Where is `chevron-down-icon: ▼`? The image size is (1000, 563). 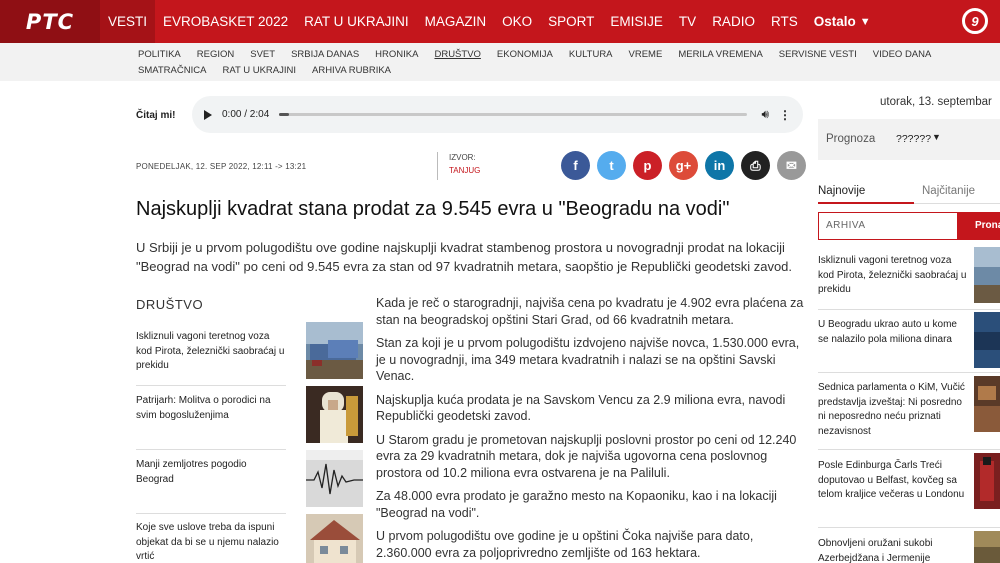 chevron-down-icon: ▼ is located at coordinates (865, 21).